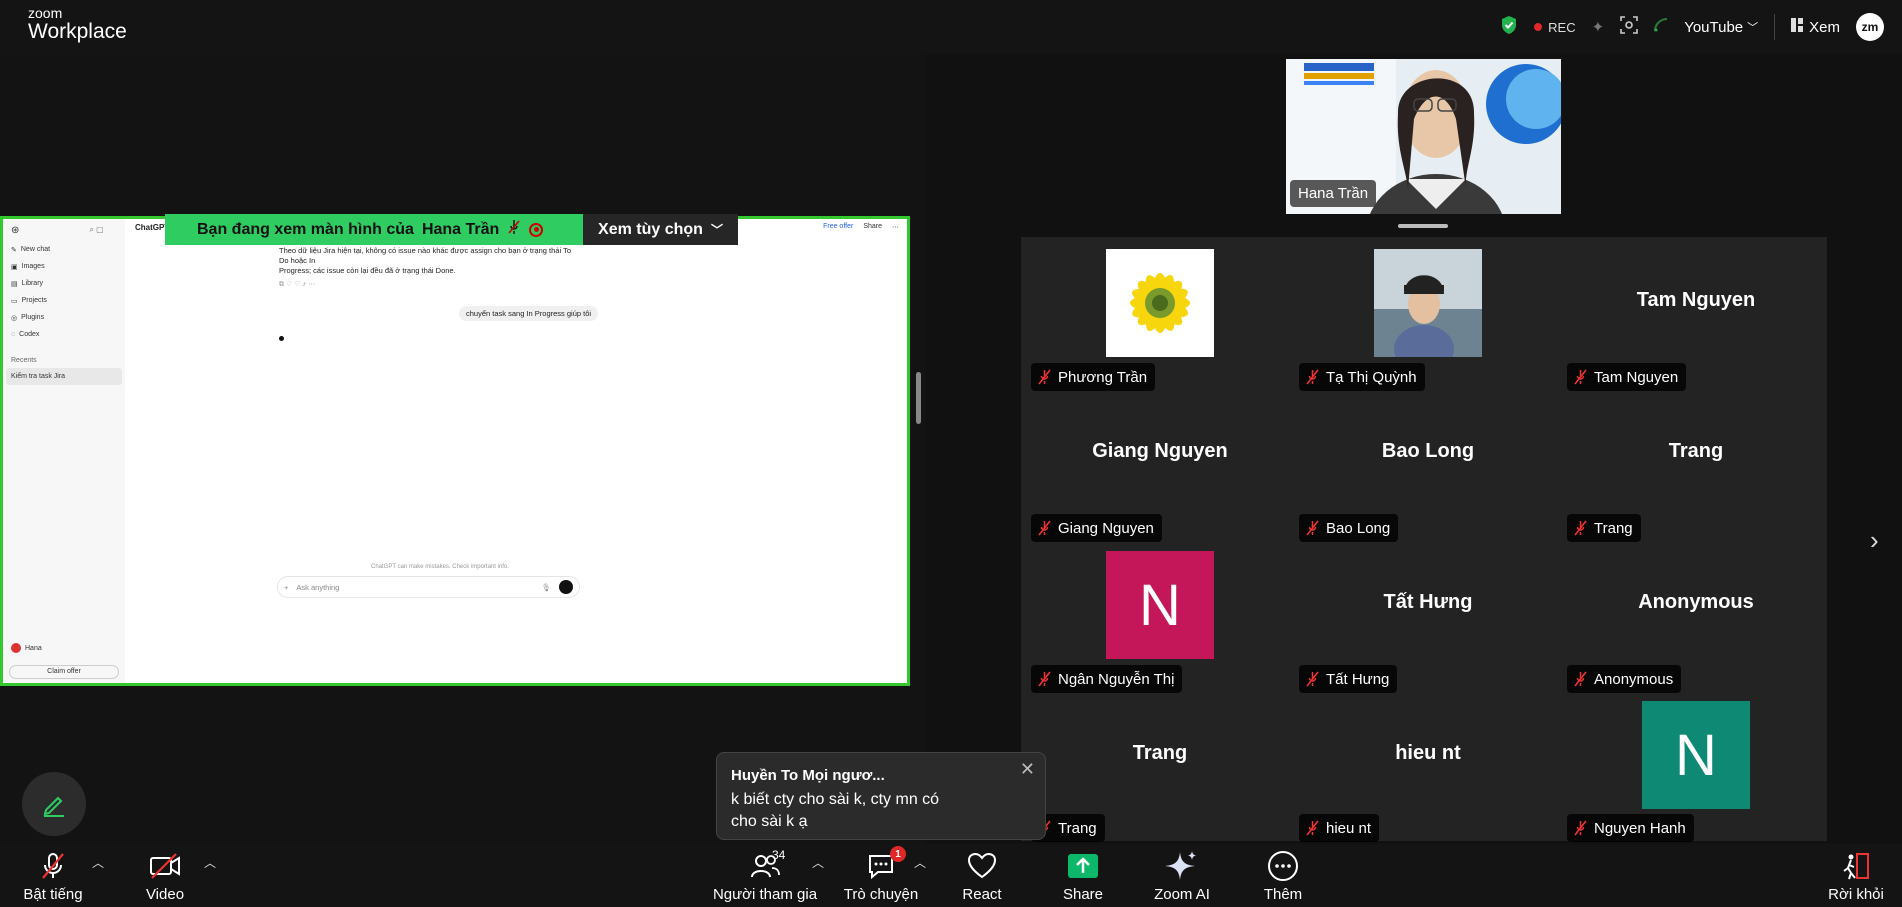 This screenshot has width=1902, height=907. I want to click on next-page-icon: ›, so click(1874, 540).